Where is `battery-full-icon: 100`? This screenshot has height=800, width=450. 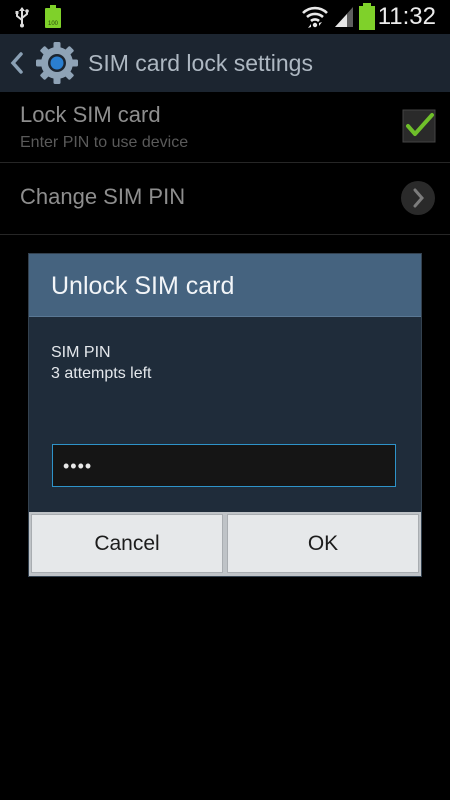
battery-full-icon: 100 is located at coordinates (53, 16).